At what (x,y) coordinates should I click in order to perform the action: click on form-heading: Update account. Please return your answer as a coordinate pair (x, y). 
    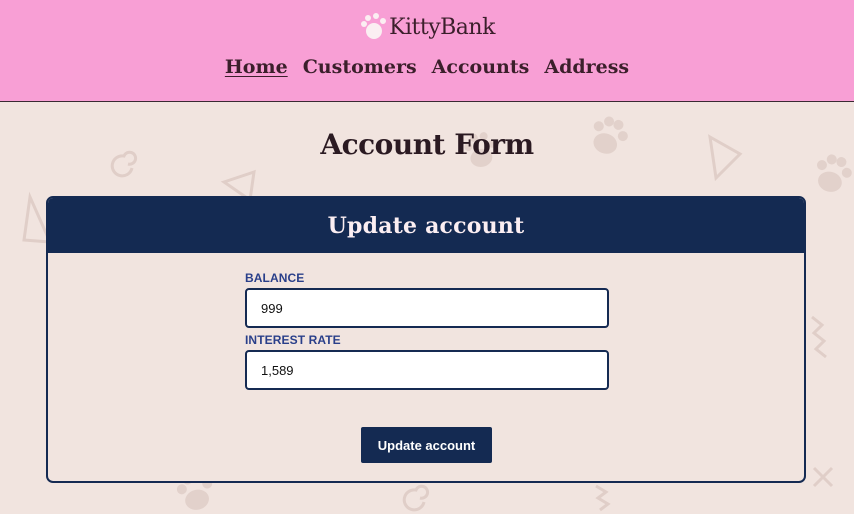
    Looking at the image, I should click on (426, 225).